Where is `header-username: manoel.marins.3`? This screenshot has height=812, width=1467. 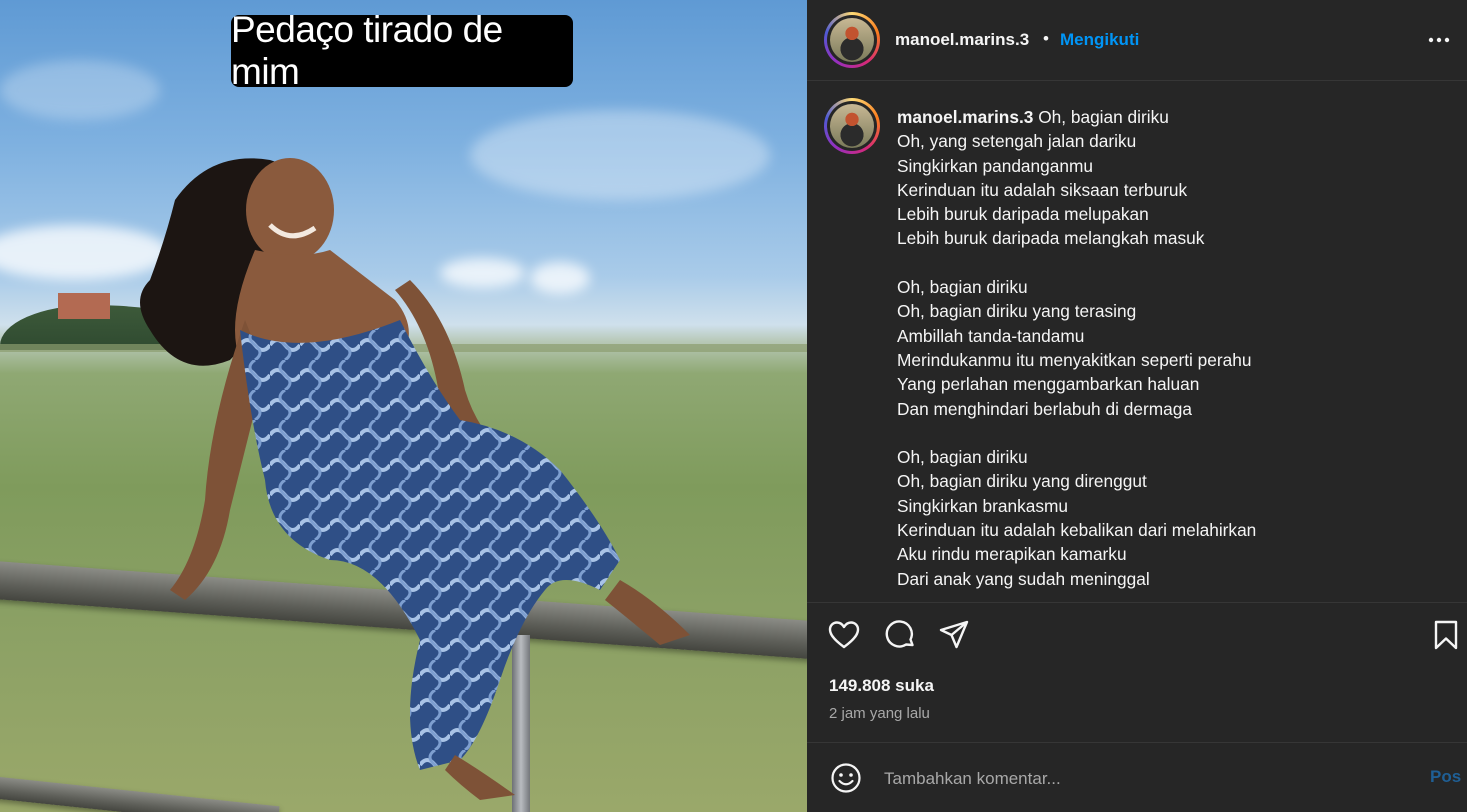
header-username: manoel.marins.3 is located at coordinates (962, 40).